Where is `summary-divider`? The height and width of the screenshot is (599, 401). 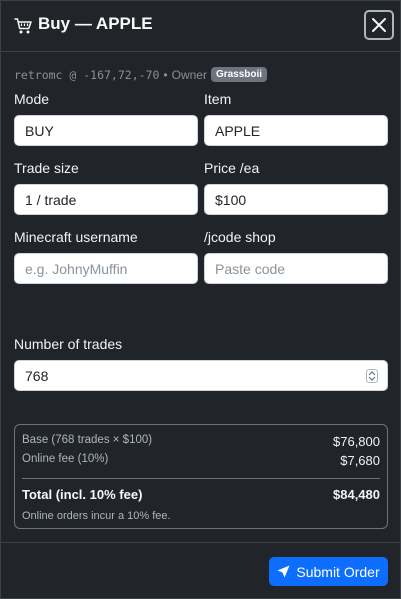 summary-divider is located at coordinates (201, 478).